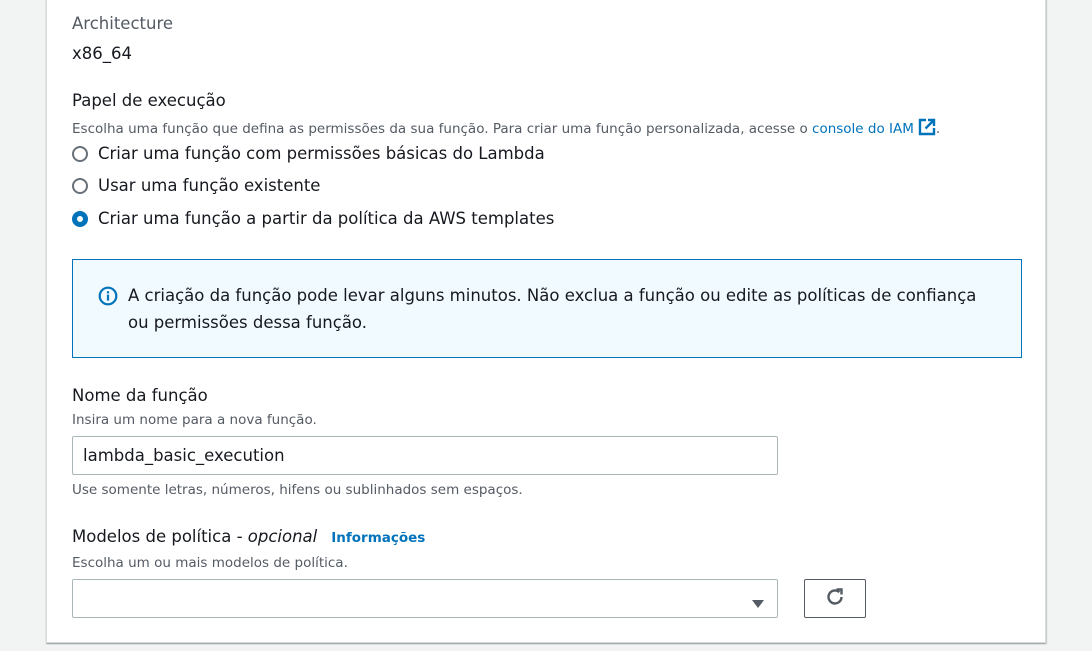 This screenshot has width=1092, height=651. I want to click on external-link-icon, so click(927, 129).